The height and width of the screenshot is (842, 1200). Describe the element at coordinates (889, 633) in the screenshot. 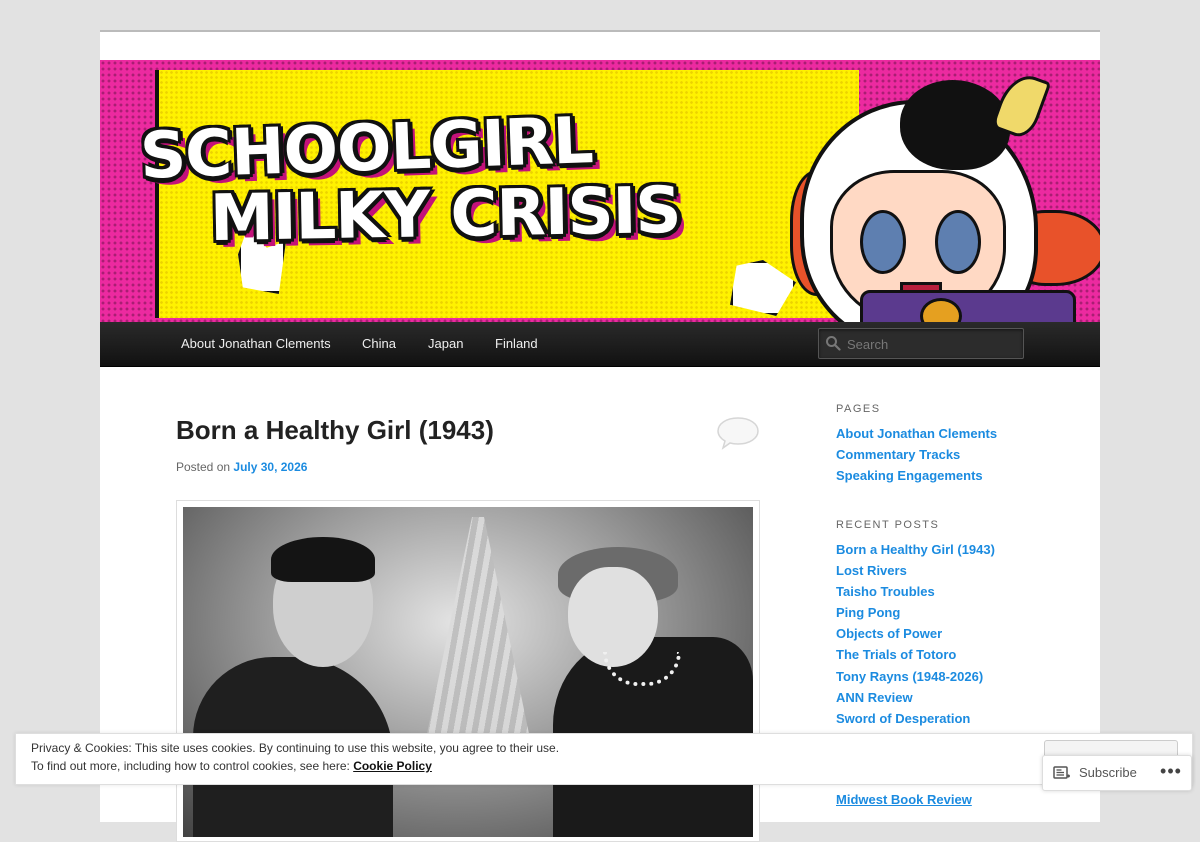

I see `recent-post-link: Objects of Power` at that location.